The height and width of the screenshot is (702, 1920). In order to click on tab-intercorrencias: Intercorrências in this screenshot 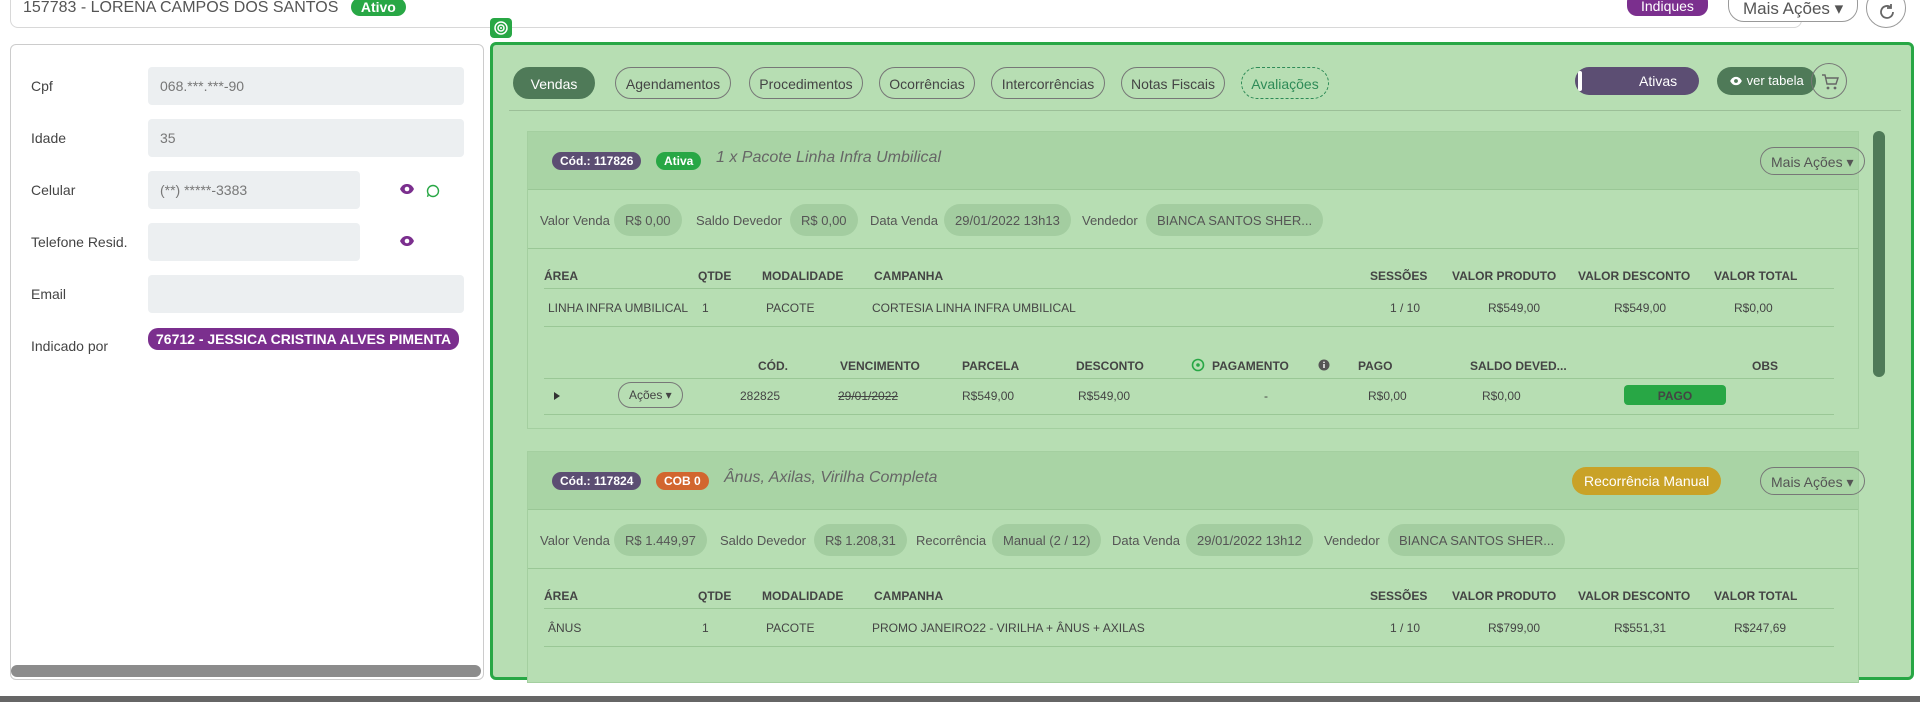, I will do `click(1048, 83)`.